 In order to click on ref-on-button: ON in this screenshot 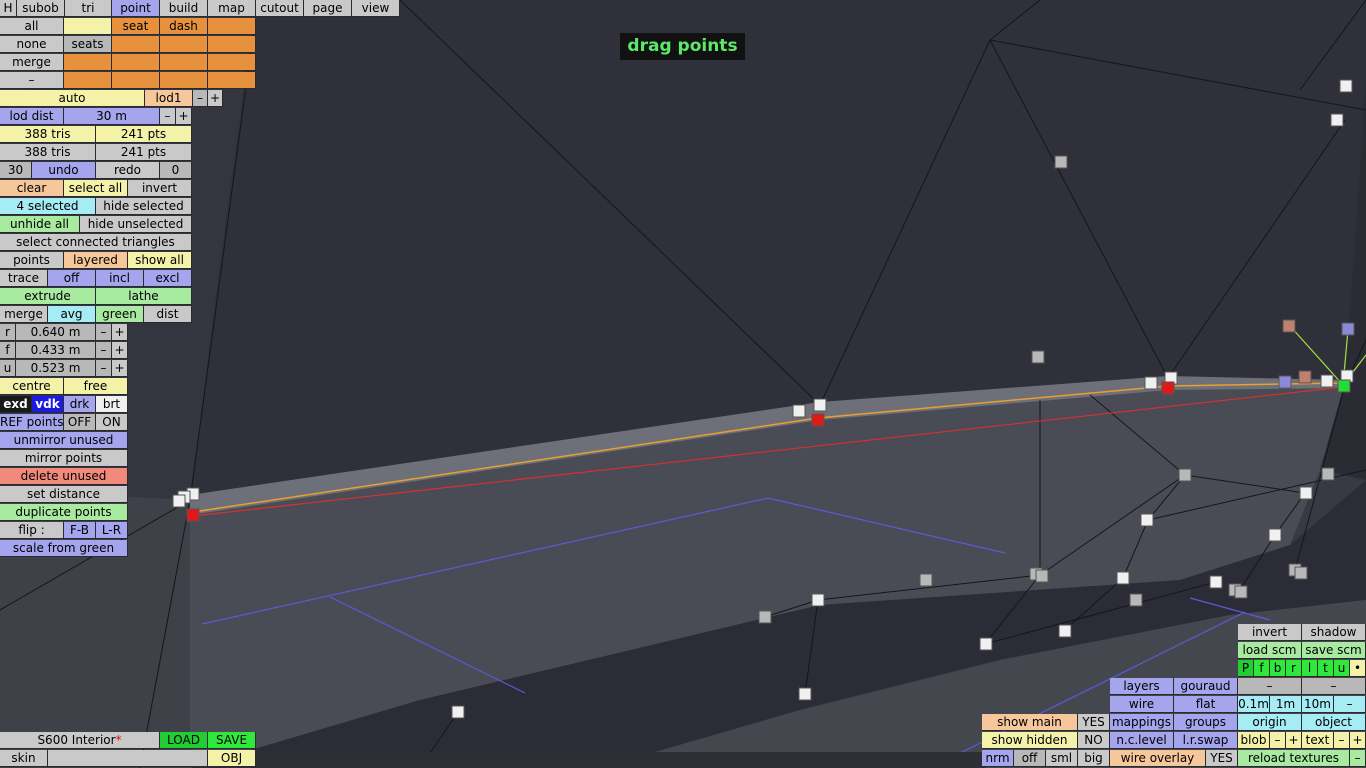, I will do `click(112, 422)`.